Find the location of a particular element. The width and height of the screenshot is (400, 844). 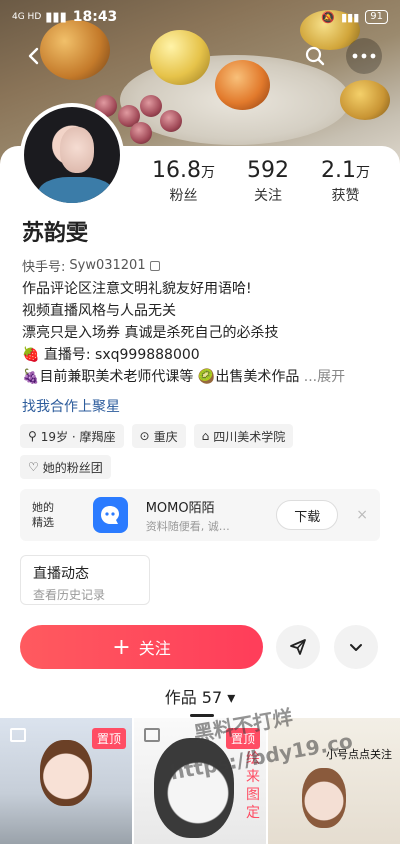

bio-line: 作品评论区注意文明礼貌友好用语哈! is located at coordinates (137, 289).